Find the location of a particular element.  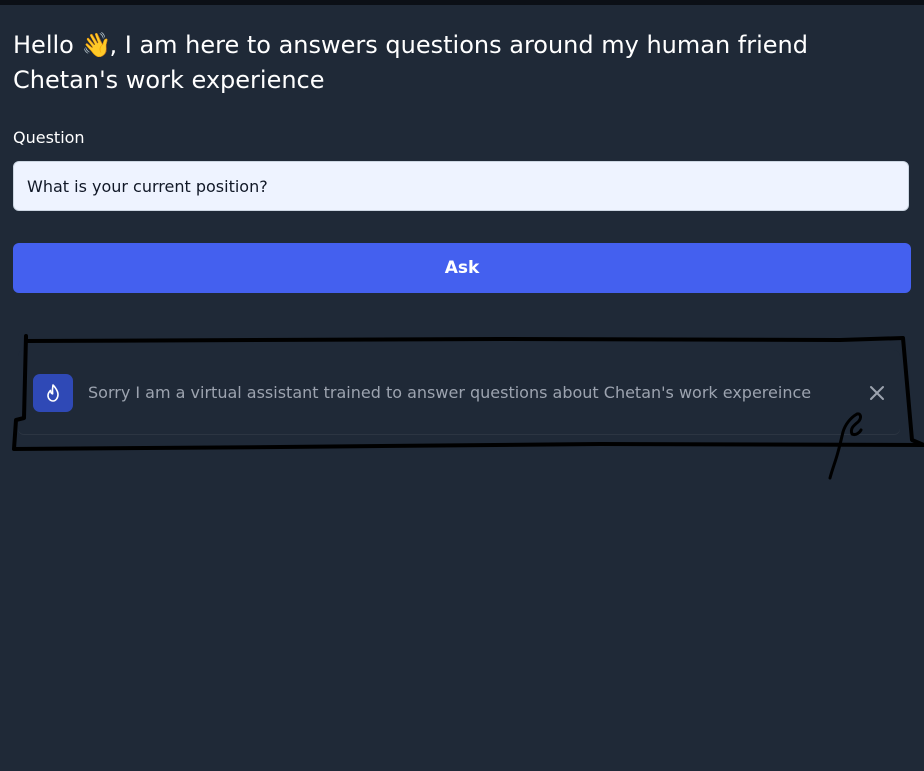

question-label: Question is located at coordinates (49, 137).